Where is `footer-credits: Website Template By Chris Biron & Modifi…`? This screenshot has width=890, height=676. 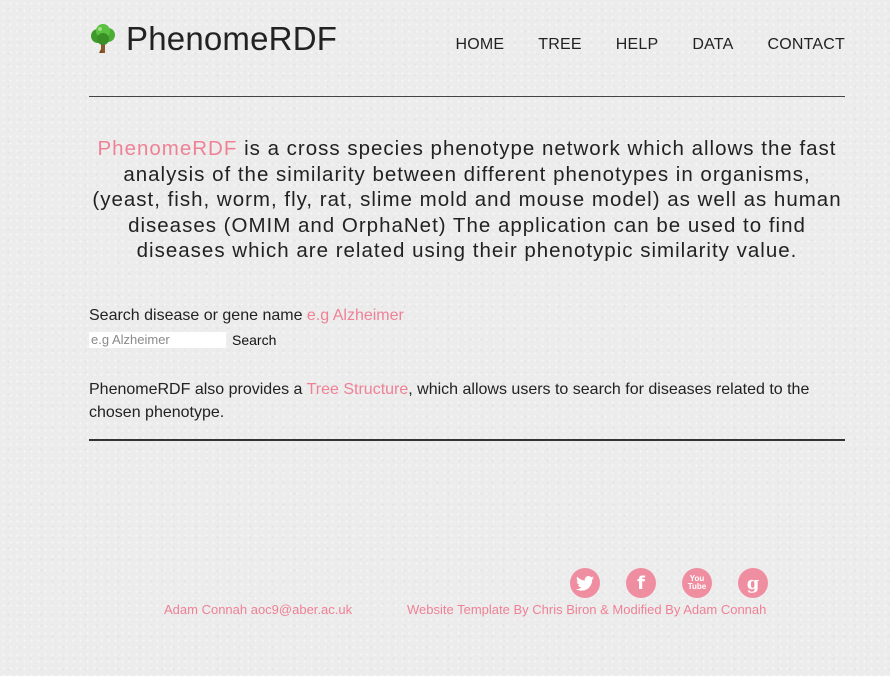 footer-credits: Website Template By Chris Biron & Modifi… is located at coordinates (587, 609).